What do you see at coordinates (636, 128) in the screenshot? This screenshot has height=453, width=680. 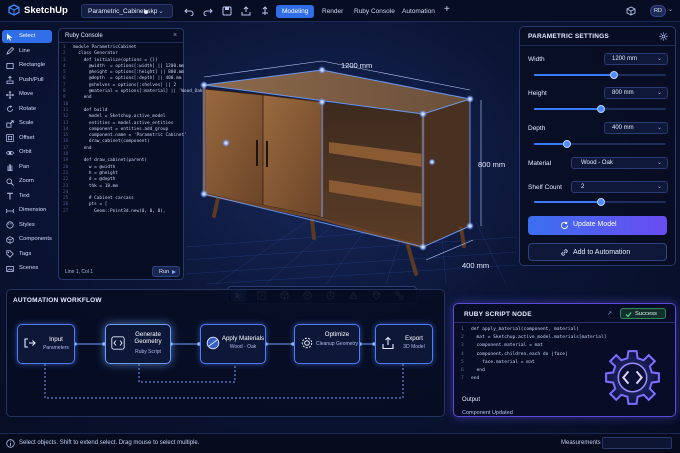 I see `depth-select: 400 mm ⌄` at bounding box center [636, 128].